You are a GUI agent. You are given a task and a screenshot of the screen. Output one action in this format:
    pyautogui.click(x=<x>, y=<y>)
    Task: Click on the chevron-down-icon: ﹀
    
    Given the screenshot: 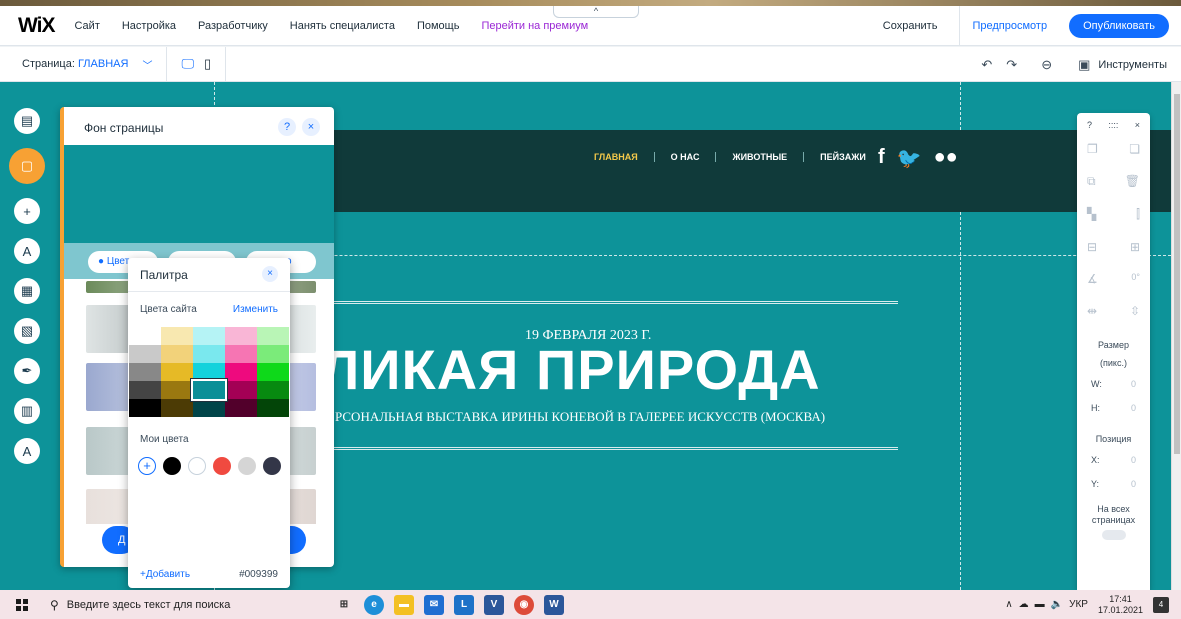 What is the action you would take?
    pyautogui.click(x=147, y=64)
    